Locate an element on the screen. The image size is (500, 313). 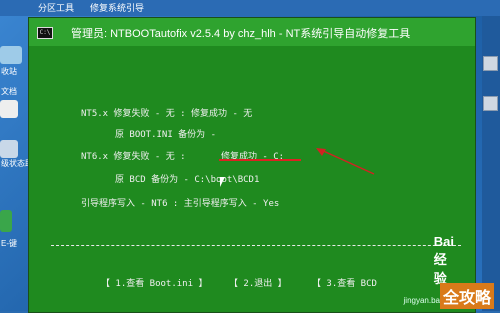
site-watermark: jingyan.ba is located at coordinates (421, 300).